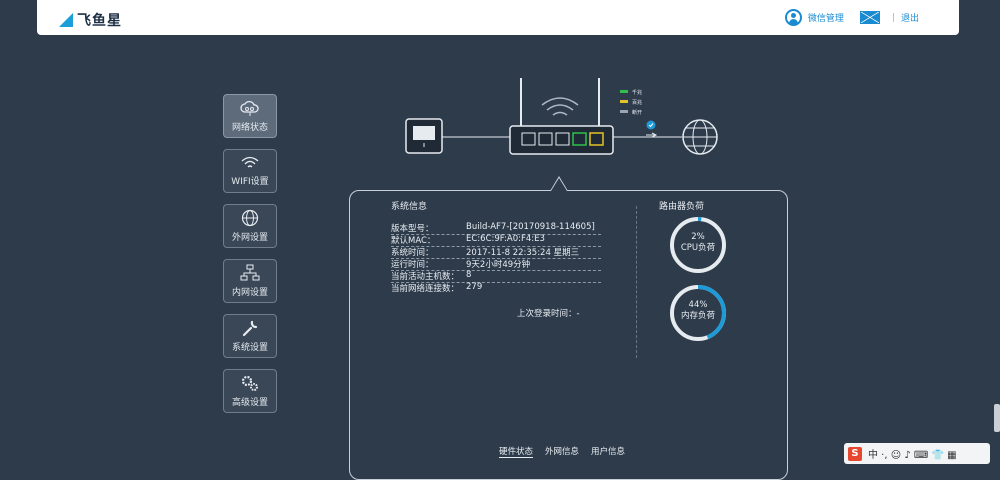 The image size is (1000, 480). What do you see at coordinates (249, 348) in the screenshot?
I see `nav-label: 系统设置` at bounding box center [249, 348].